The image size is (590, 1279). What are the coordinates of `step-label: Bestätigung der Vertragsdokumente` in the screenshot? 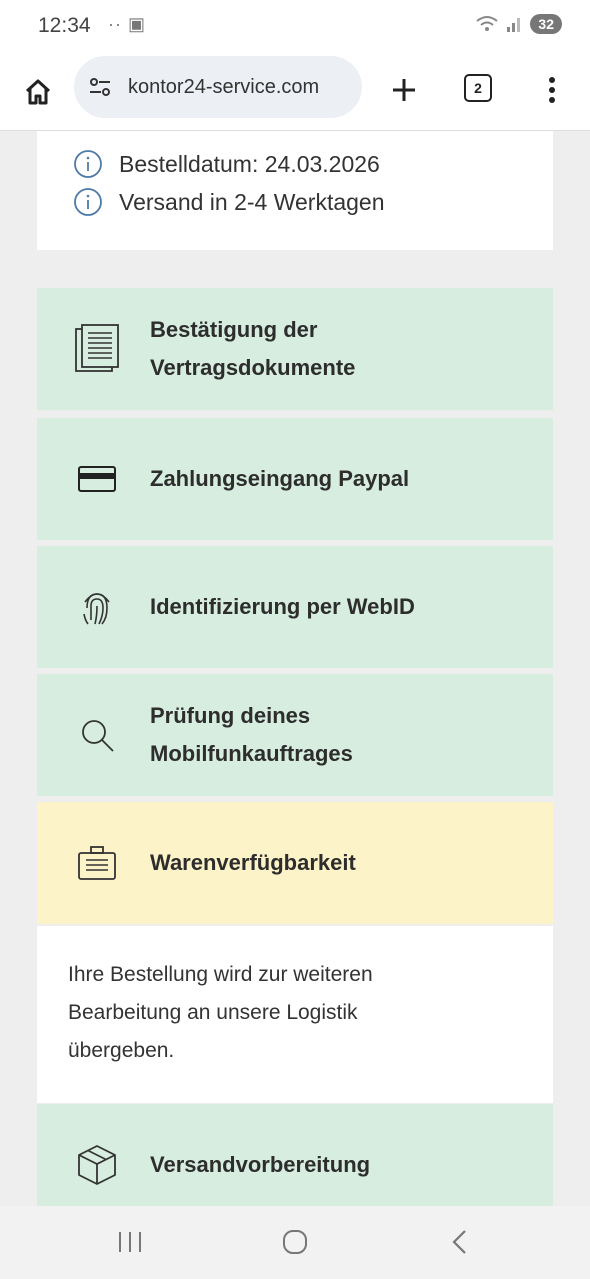 It's located at (252, 349).